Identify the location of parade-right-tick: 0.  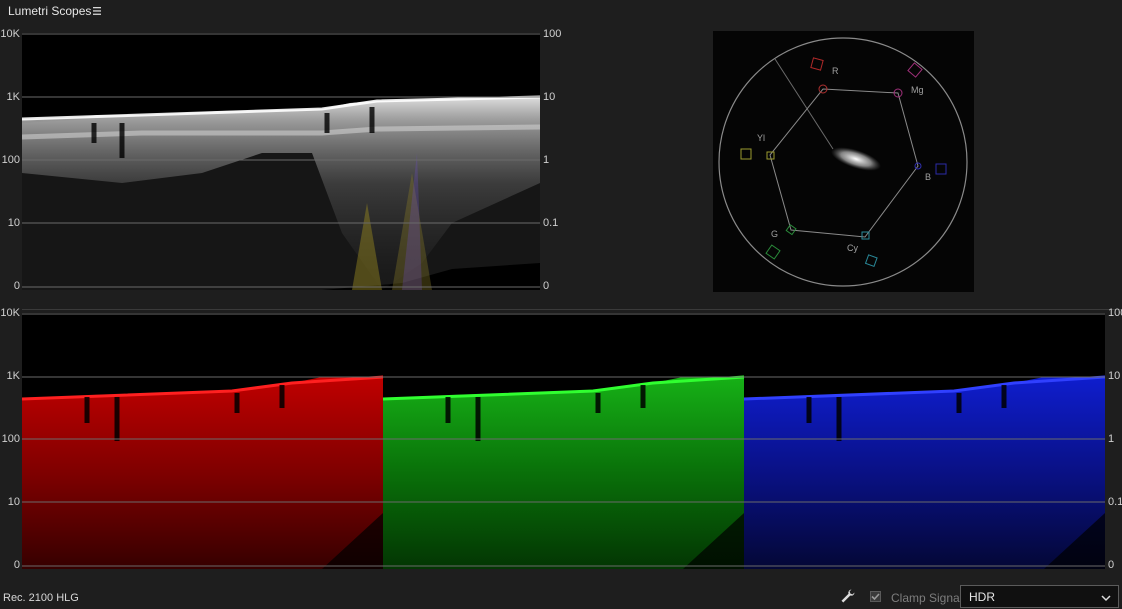
(1111, 565).